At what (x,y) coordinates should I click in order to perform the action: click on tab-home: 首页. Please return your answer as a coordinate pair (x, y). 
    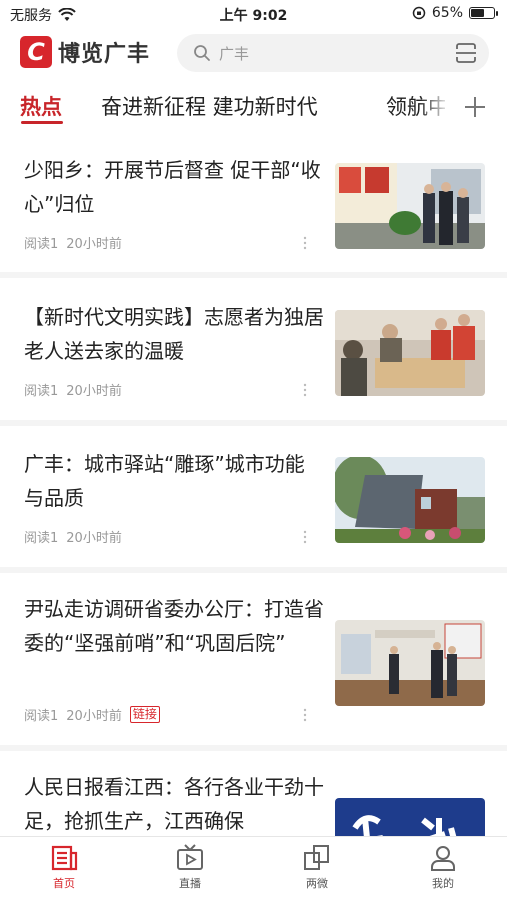
    Looking at the image, I should click on (64, 867).